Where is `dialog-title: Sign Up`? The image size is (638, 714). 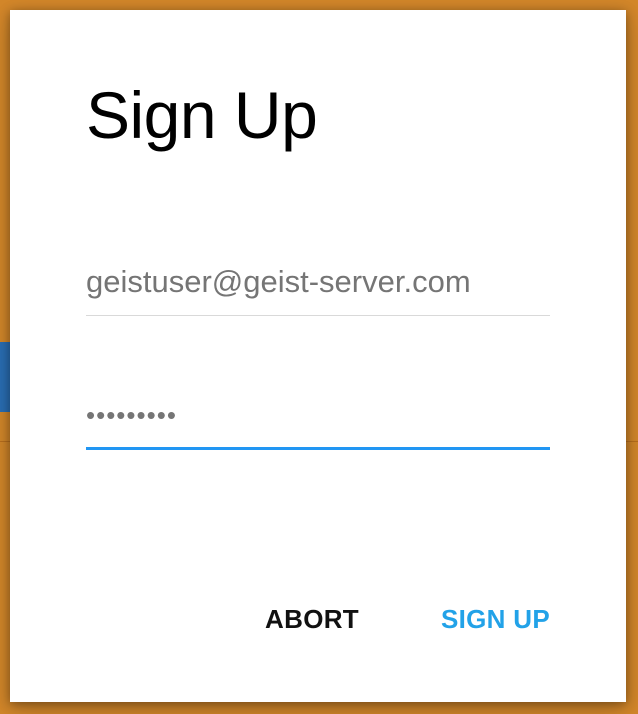 dialog-title: Sign Up is located at coordinates (202, 115).